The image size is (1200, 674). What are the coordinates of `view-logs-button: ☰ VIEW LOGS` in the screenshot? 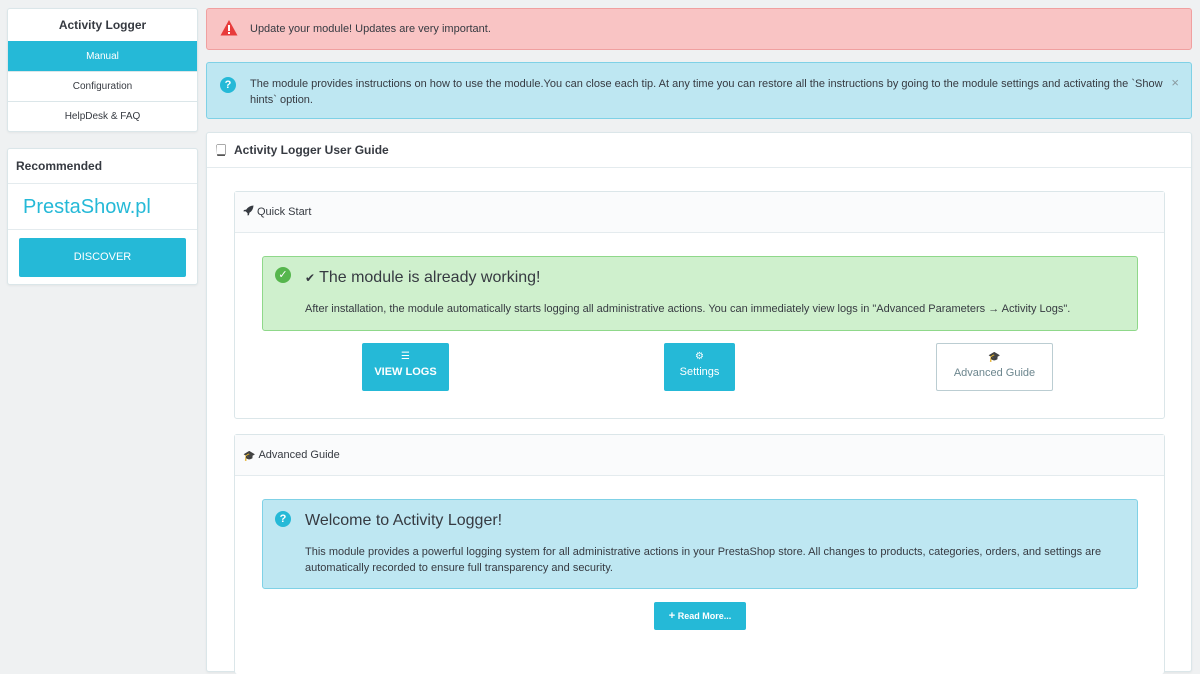 It's located at (405, 367).